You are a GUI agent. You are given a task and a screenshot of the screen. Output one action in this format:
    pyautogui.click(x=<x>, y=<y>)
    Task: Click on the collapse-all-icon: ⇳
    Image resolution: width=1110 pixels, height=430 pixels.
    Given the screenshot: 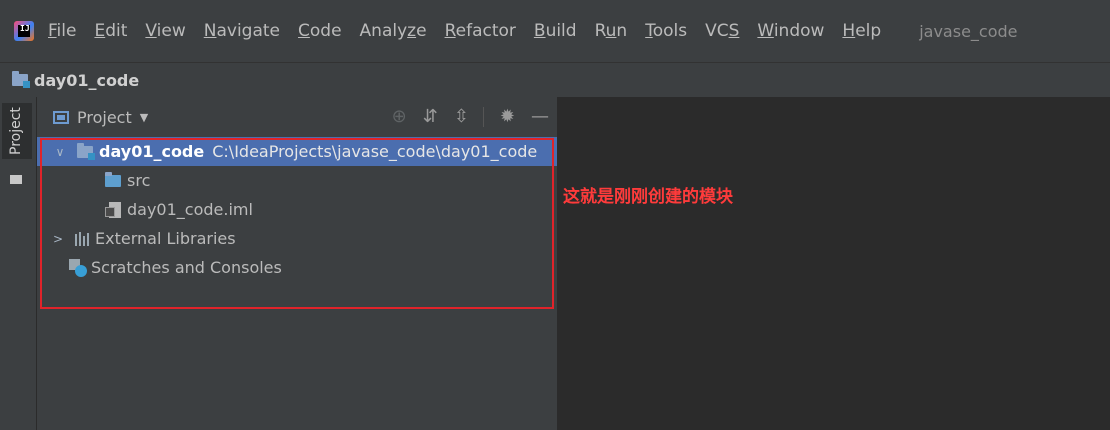 What is the action you would take?
    pyautogui.click(x=461, y=117)
    